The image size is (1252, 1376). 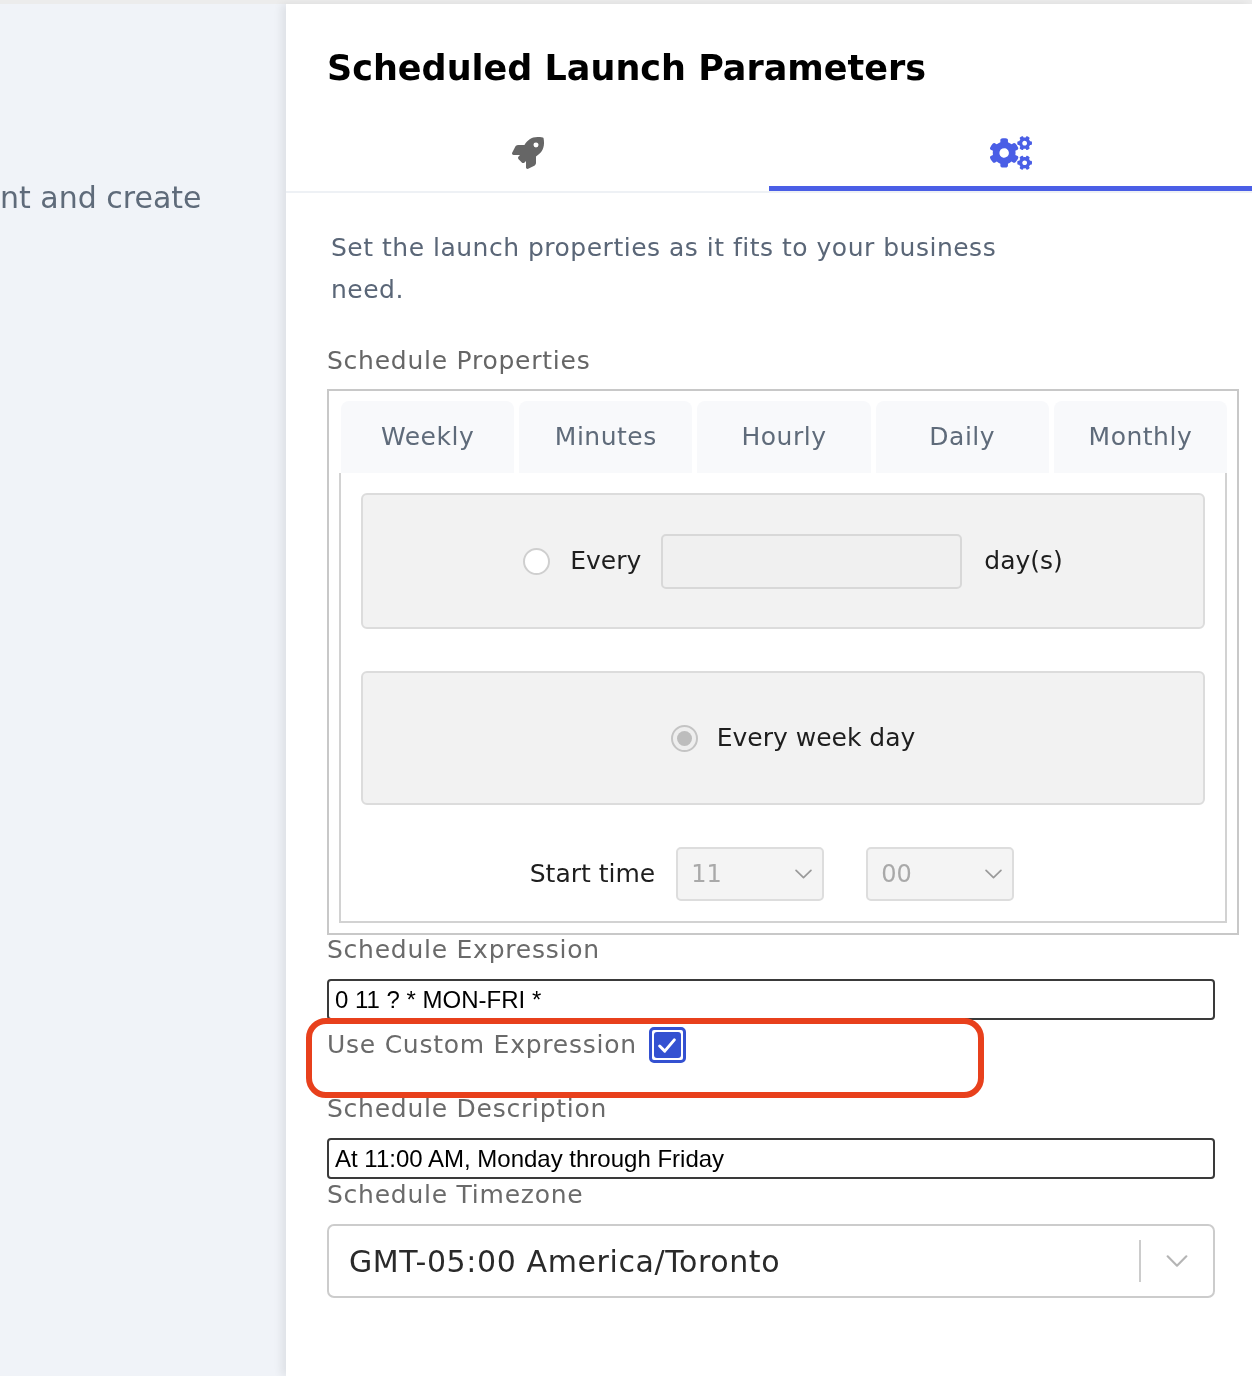 What do you see at coordinates (459, 361) in the screenshot?
I see `section-label: Schedule Properties` at bounding box center [459, 361].